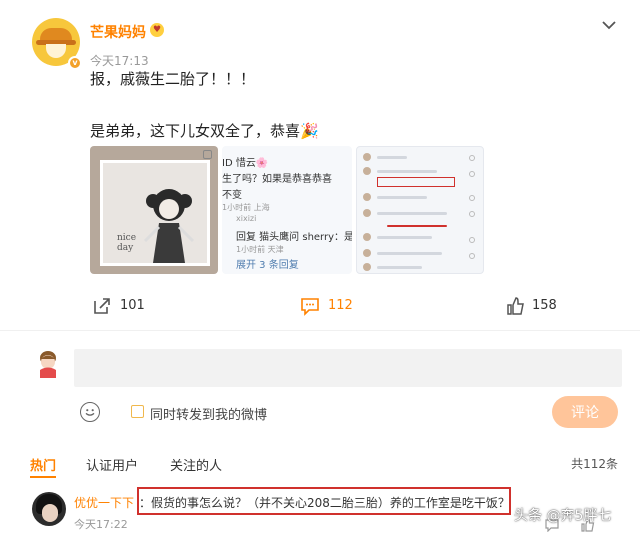  Describe the element at coordinates (609, 25) in the screenshot. I see `chevron-down-icon` at that location.